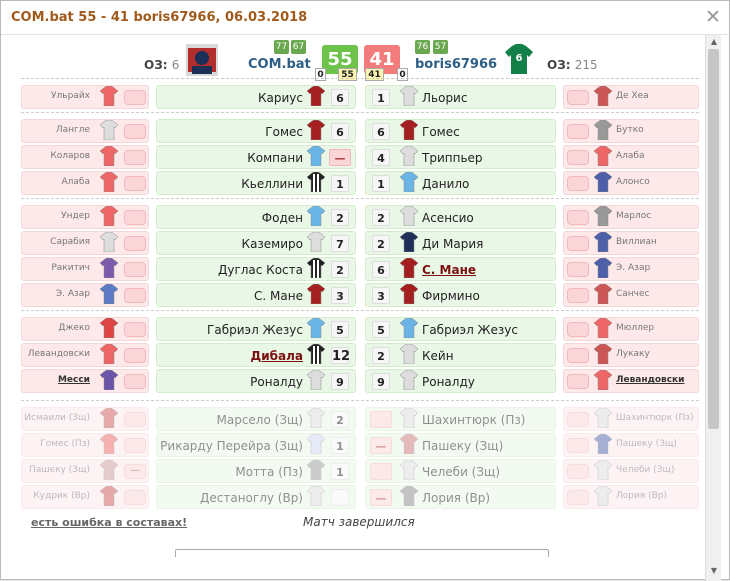 The image size is (730, 581). Describe the element at coordinates (456, 498) in the screenshot. I see `right-player-name: Лория (Вр)` at that location.